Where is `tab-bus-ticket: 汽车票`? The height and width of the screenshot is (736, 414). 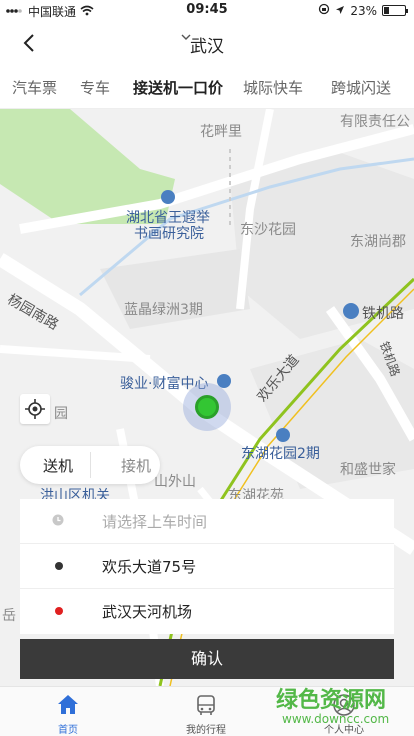
tab-bus-ticket: 汽车票 is located at coordinates (34, 87).